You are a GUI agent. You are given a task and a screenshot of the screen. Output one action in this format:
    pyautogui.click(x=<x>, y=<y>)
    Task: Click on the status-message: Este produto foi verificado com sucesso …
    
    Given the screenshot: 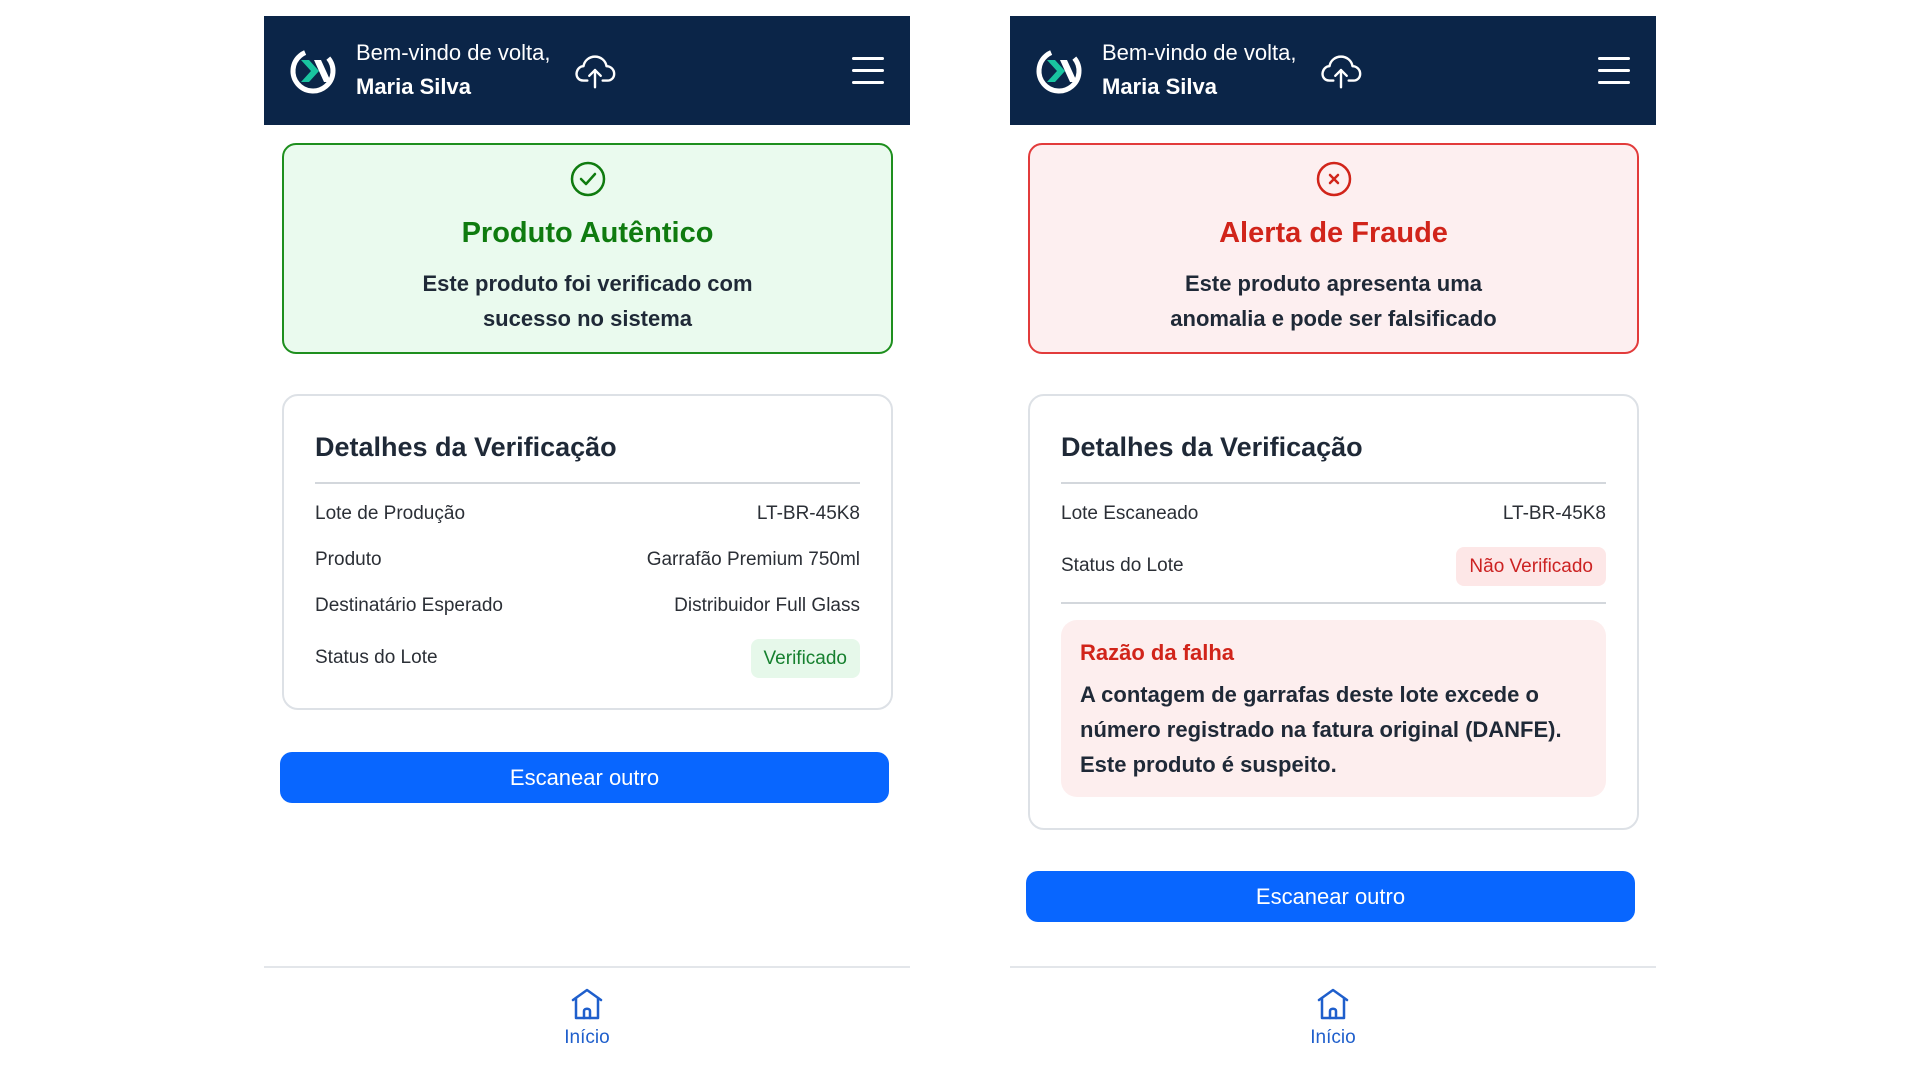 What is the action you would take?
    pyautogui.click(x=587, y=301)
    